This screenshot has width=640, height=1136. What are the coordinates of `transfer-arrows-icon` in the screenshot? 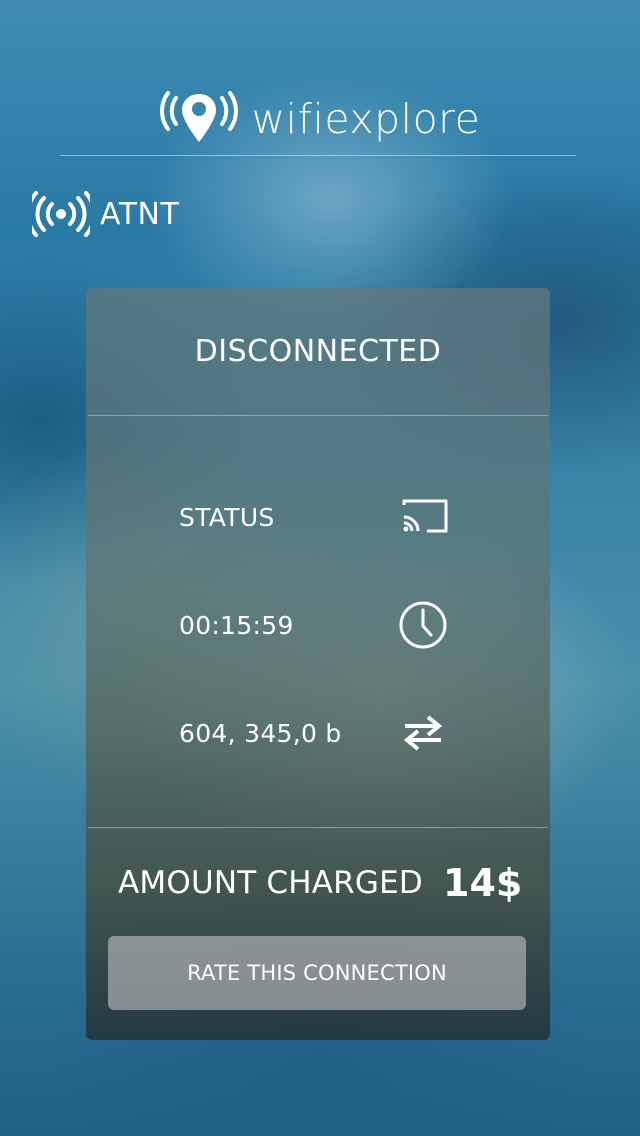 It's located at (423, 733).